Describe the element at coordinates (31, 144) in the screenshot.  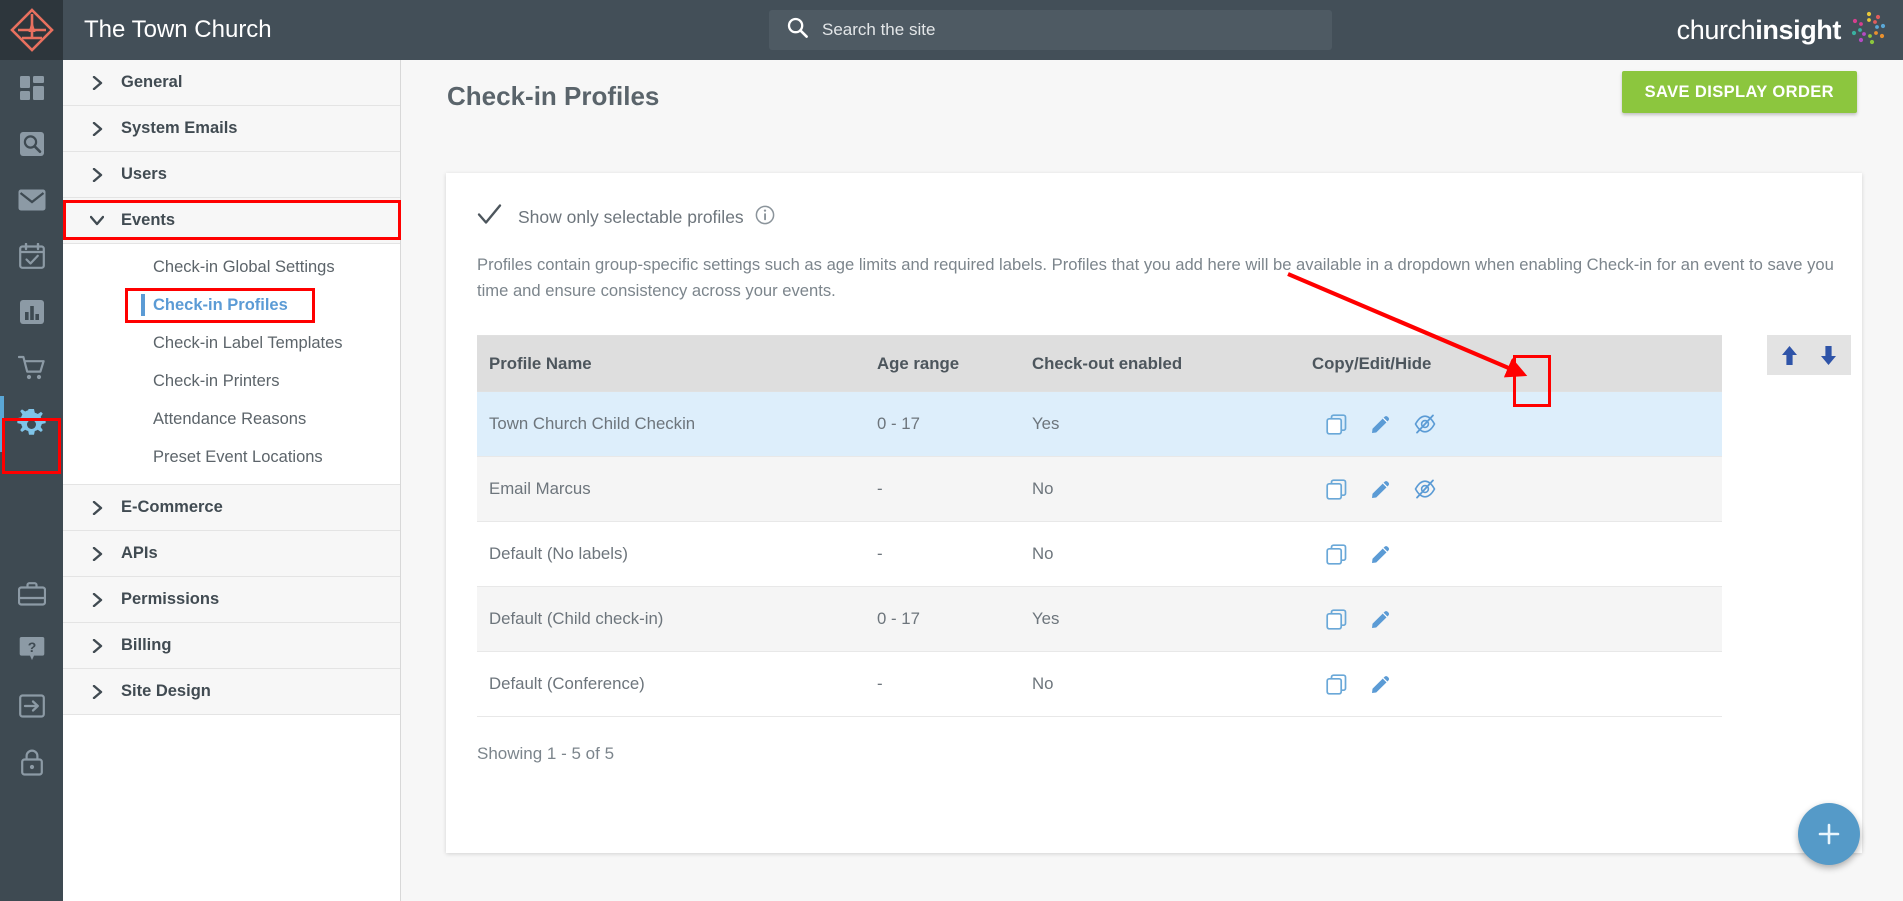
I see `sidebar-item-search` at that location.